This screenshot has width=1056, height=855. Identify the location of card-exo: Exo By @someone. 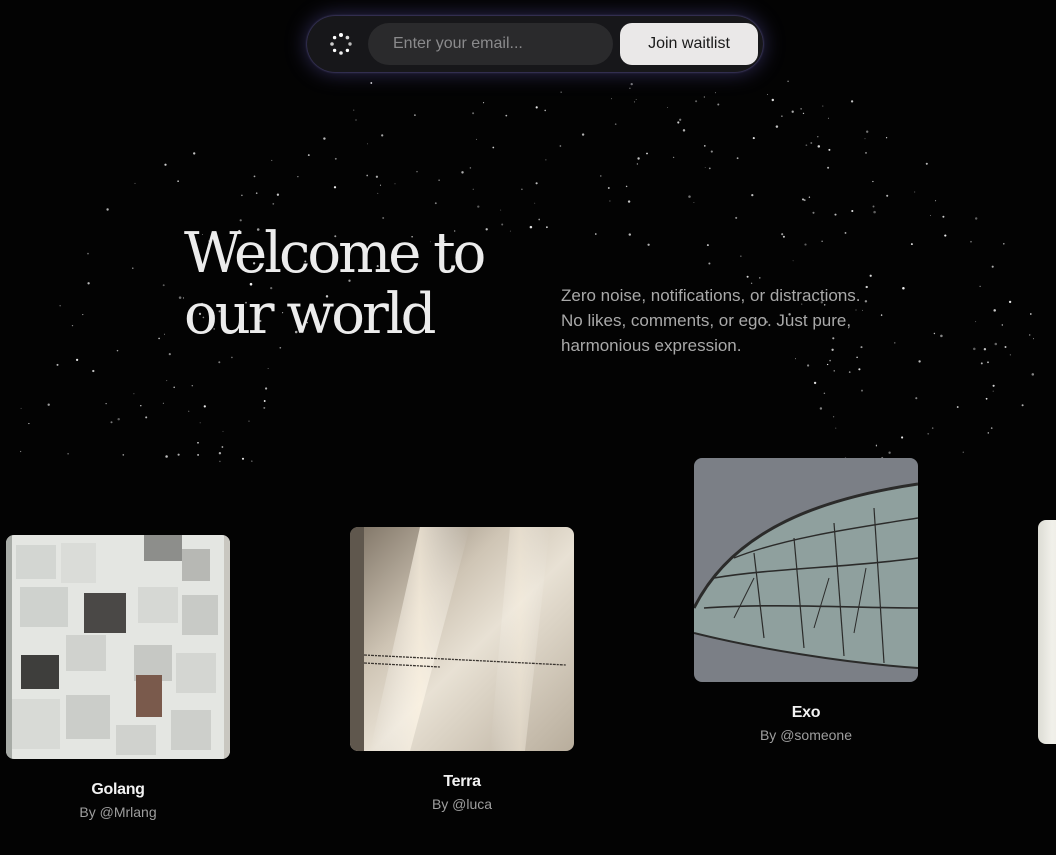
(806, 600).